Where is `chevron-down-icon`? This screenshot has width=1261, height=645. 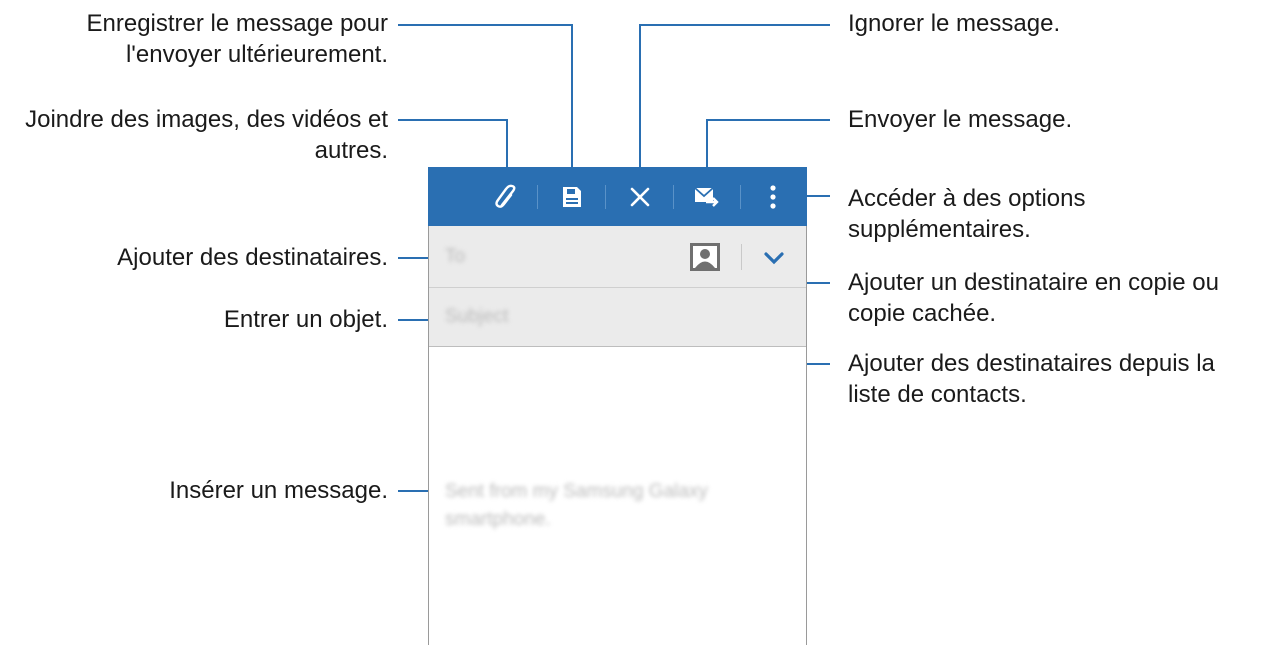
chevron-down-icon is located at coordinates (774, 260).